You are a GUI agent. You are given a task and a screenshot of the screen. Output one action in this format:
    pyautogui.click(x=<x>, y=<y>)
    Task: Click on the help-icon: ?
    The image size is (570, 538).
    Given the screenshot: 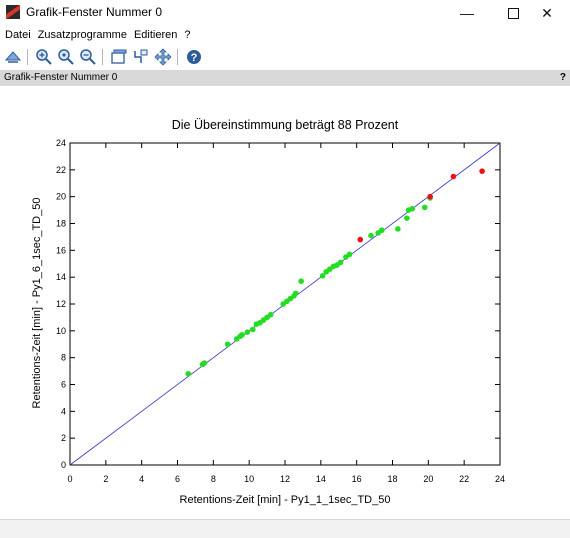 What is the action you would take?
    pyautogui.click(x=194, y=56)
    